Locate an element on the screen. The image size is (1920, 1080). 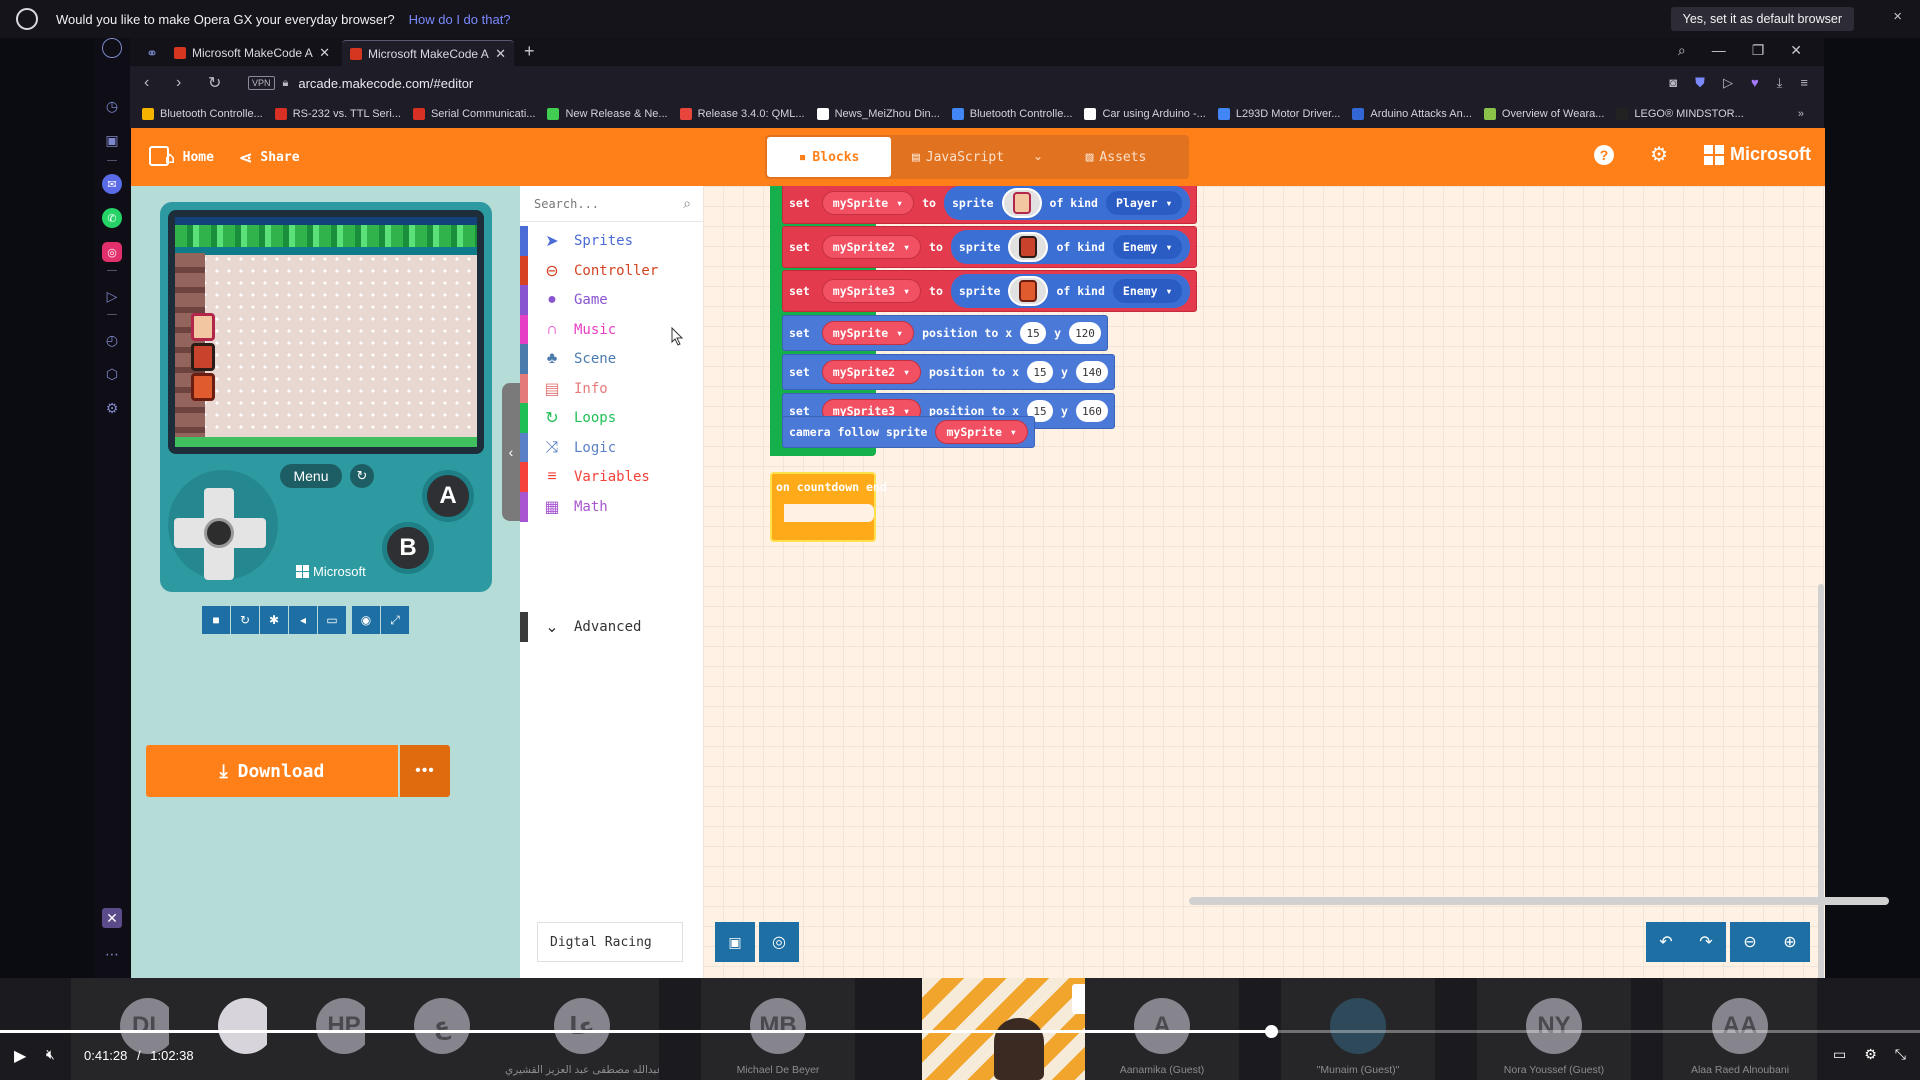
y-value-input: 140 is located at coordinates (1091, 372).